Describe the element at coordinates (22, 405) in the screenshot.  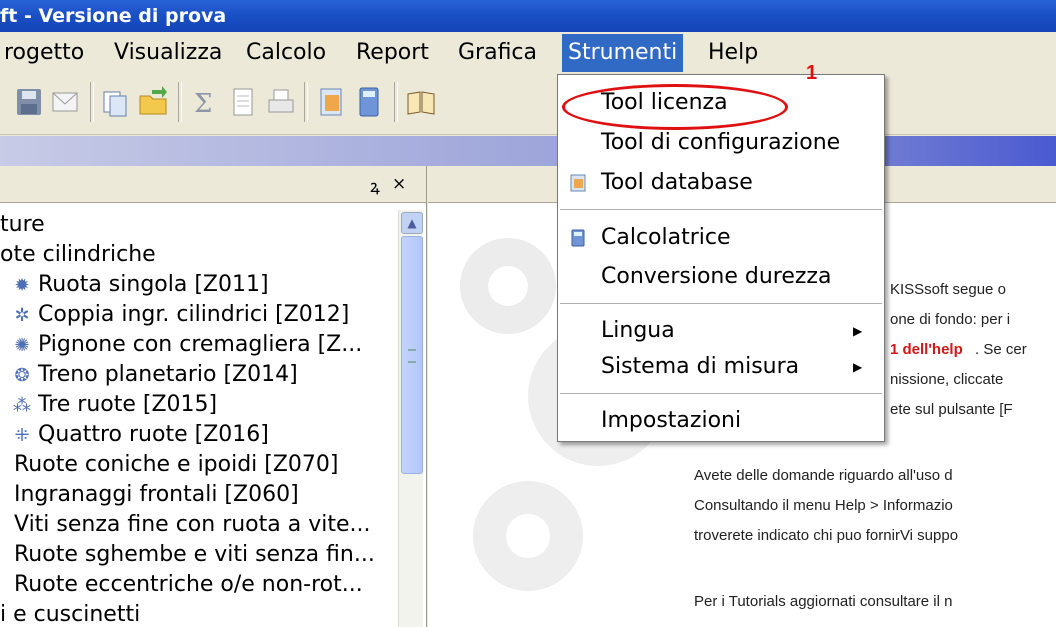
I see `three-gears-icon: ⁂` at that location.